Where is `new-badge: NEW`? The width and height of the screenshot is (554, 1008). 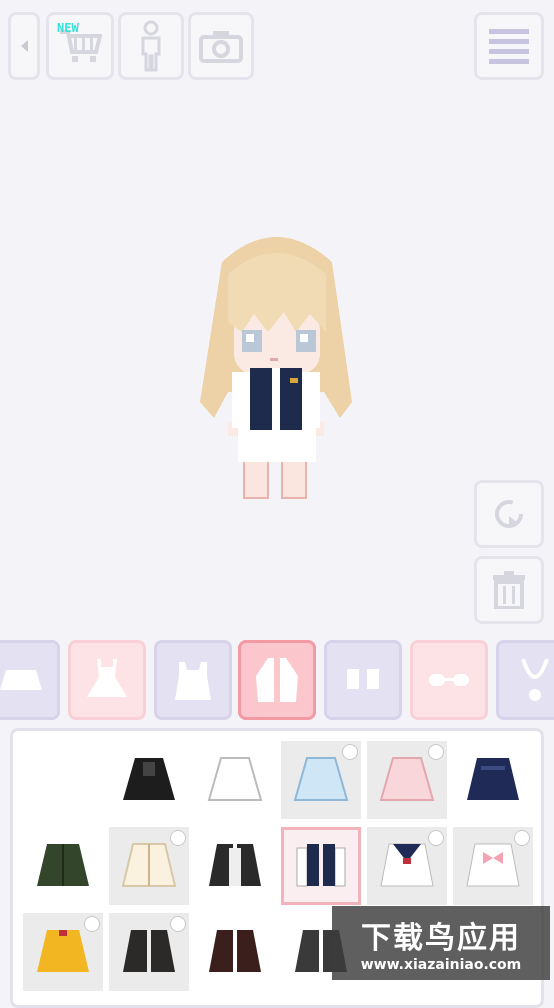 new-badge: NEW is located at coordinates (68, 28).